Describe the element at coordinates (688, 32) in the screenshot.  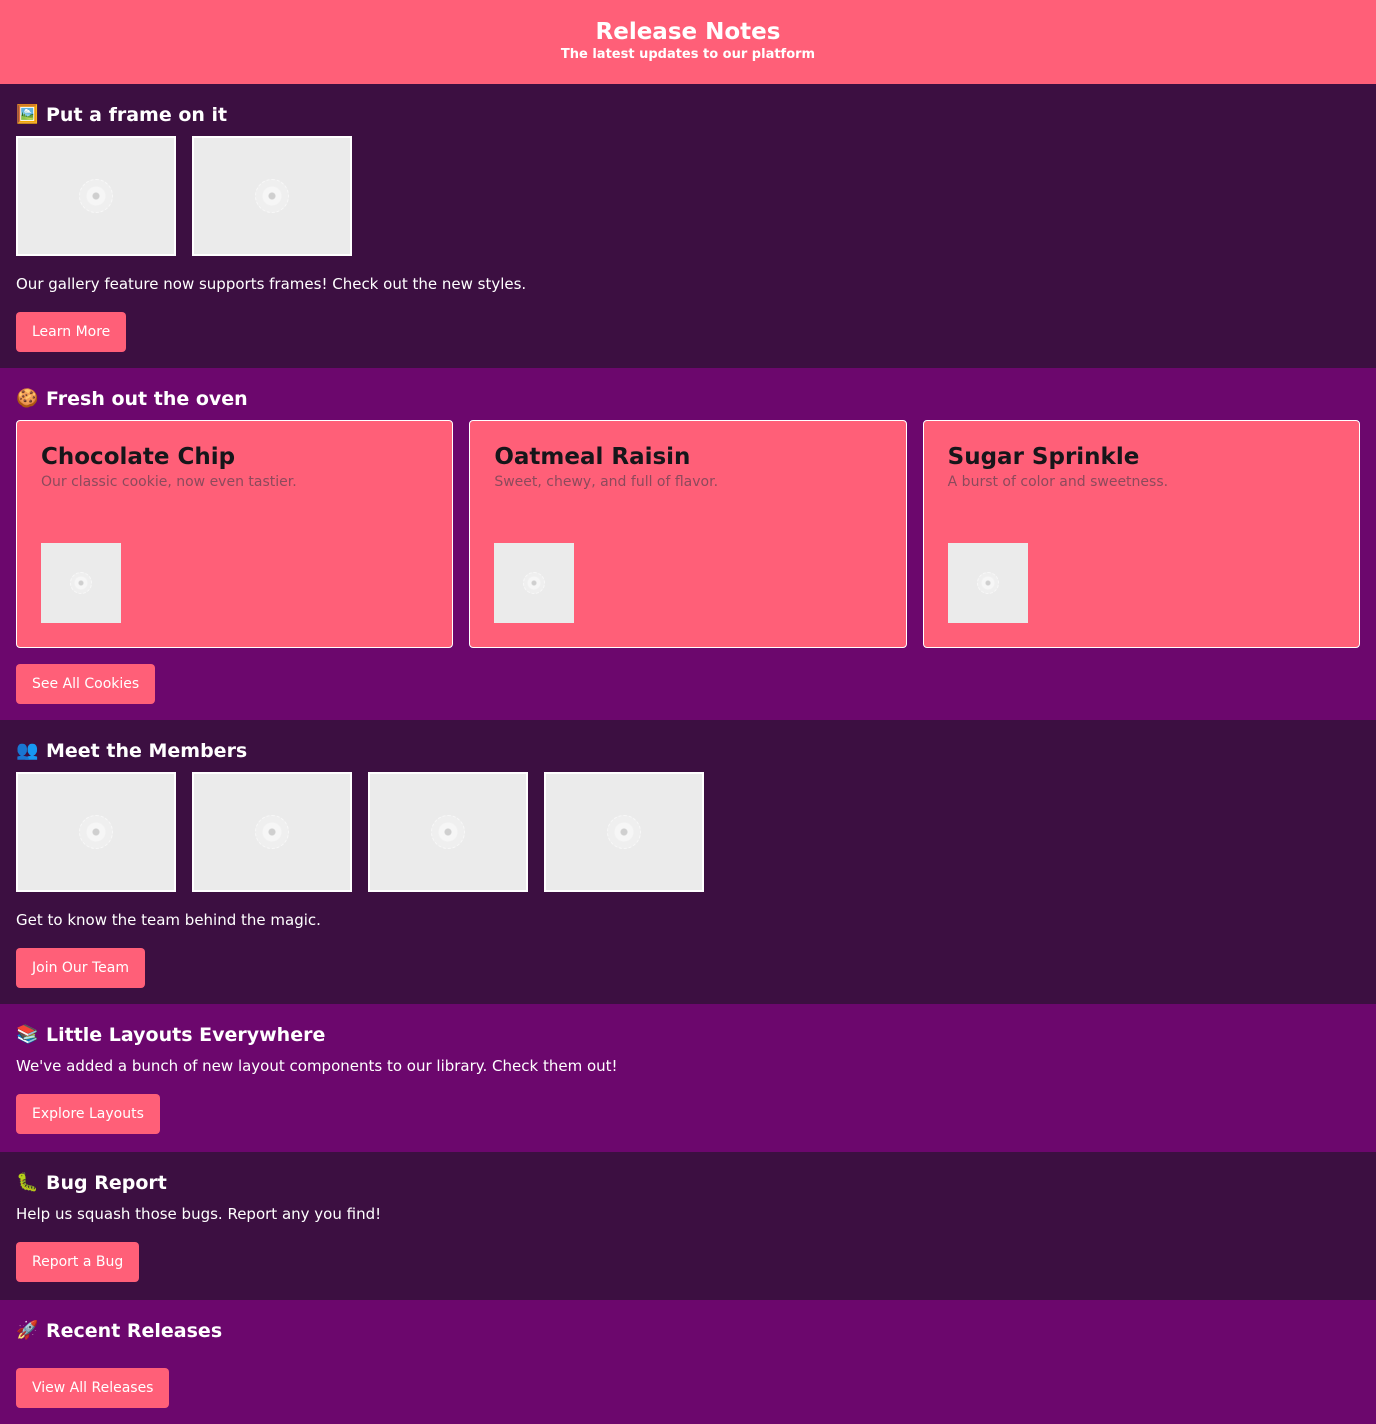
I see `page-title: Release Notes` at that location.